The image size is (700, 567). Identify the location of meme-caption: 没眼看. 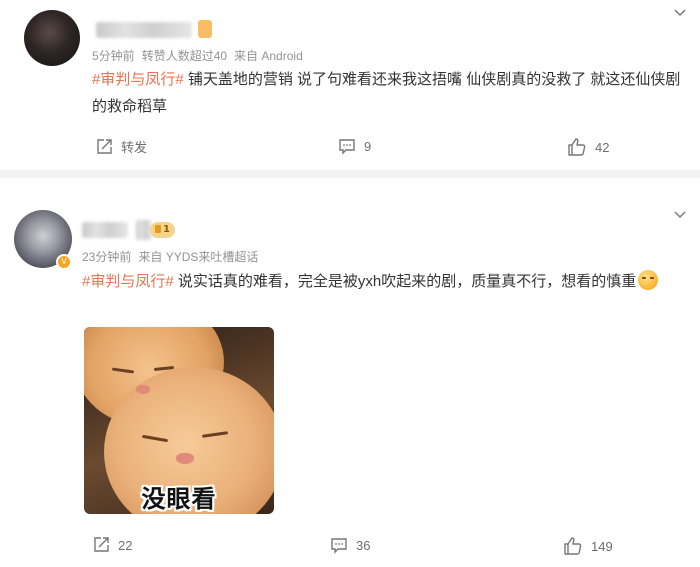
(179, 499).